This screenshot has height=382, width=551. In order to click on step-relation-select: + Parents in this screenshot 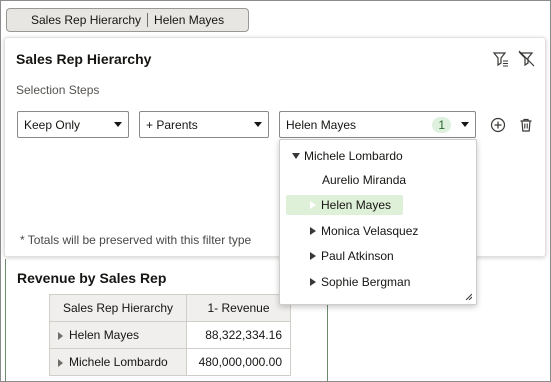, I will do `click(204, 124)`.